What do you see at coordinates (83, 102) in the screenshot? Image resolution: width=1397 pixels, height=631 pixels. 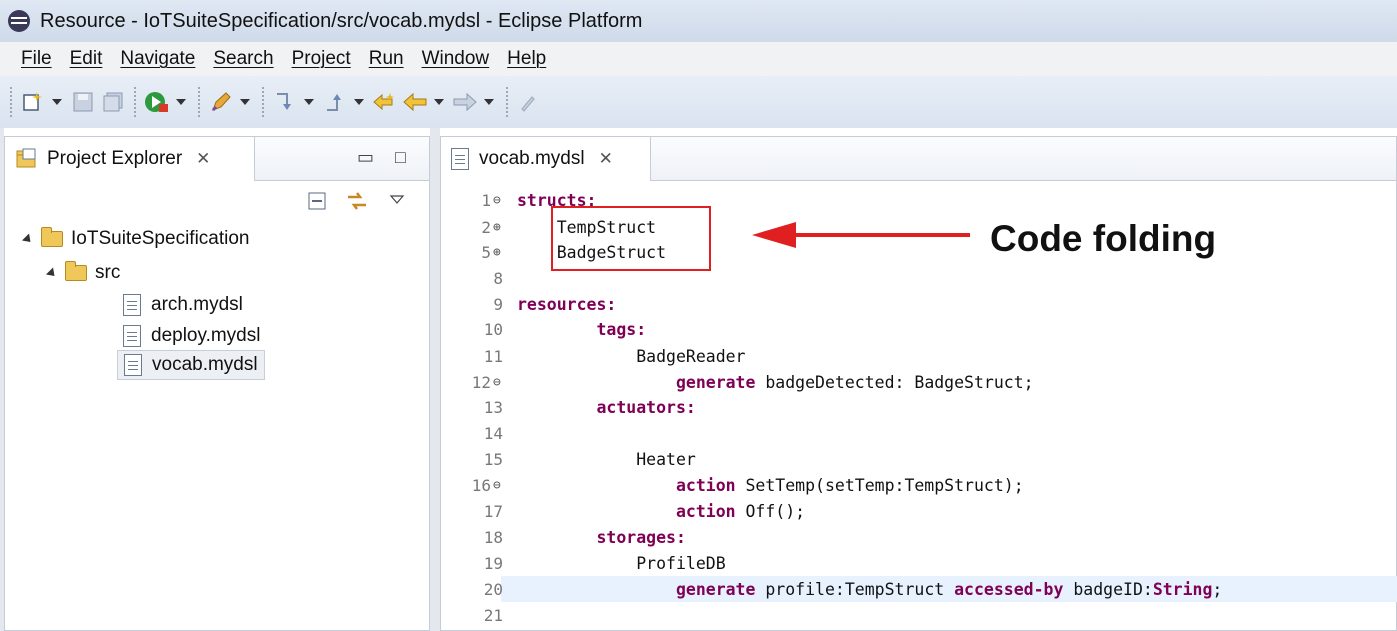 I see `save-icon` at bounding box center [83, 102].